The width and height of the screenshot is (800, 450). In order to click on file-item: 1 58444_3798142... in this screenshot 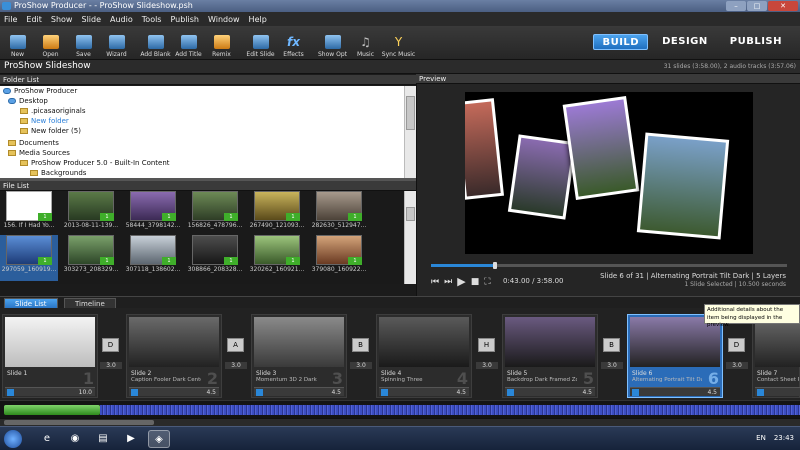, I will do `click(153, 213)`.